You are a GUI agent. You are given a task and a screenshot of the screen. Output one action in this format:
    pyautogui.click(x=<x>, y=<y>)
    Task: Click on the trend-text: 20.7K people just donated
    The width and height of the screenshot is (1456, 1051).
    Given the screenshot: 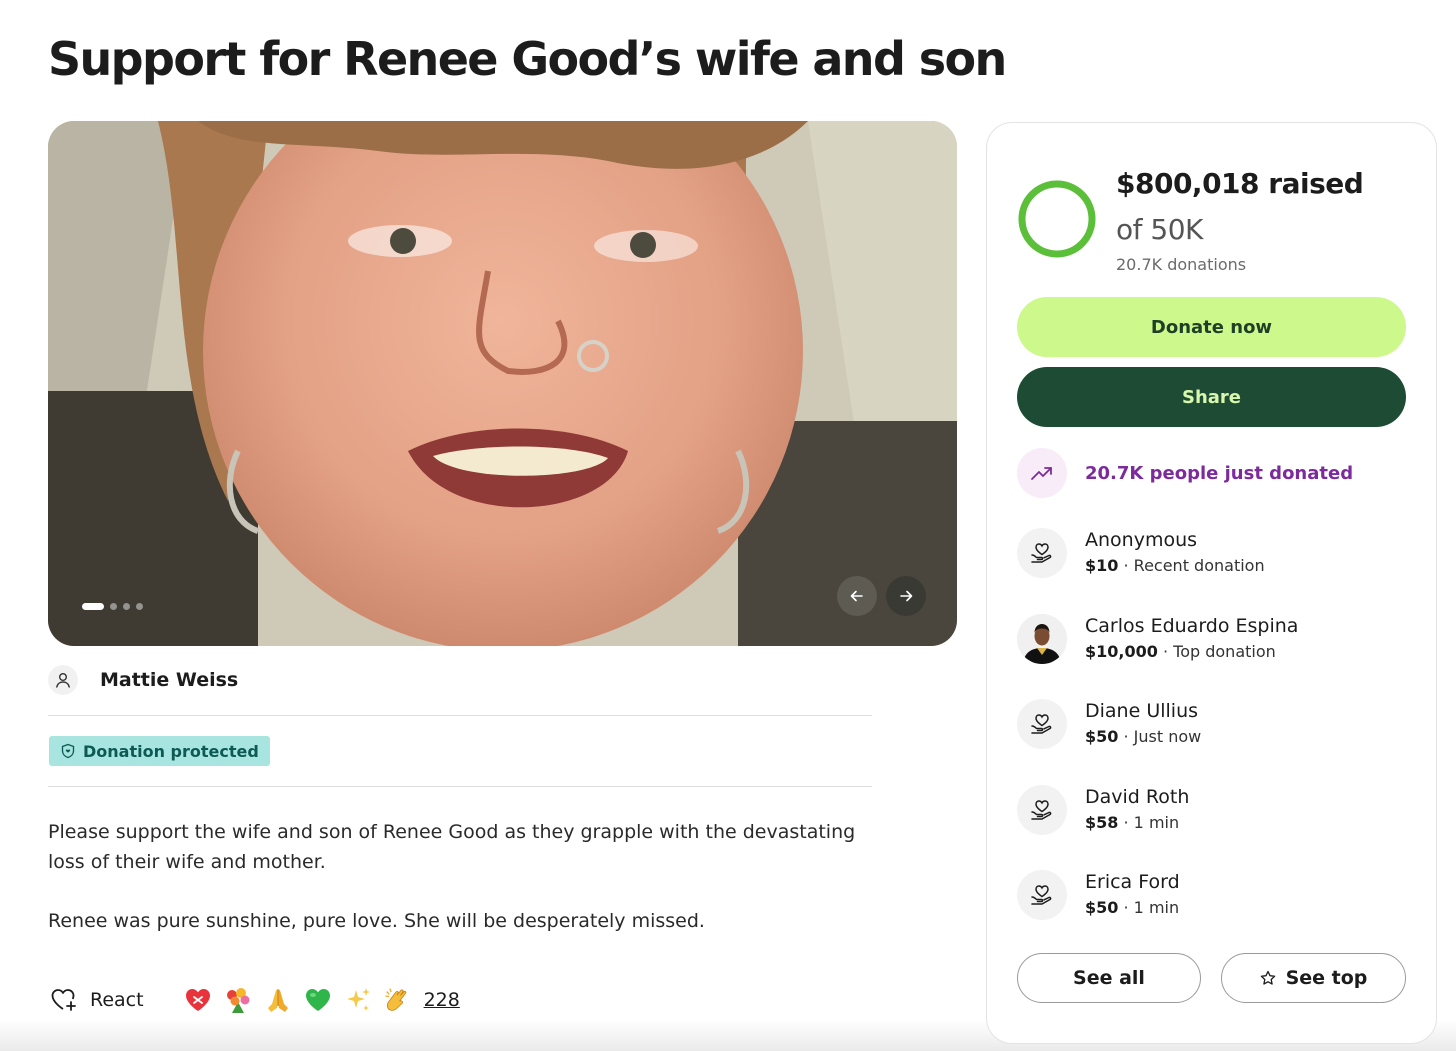 What is the action you would take?
    pyautogui.click(x=1219, y=473)
    